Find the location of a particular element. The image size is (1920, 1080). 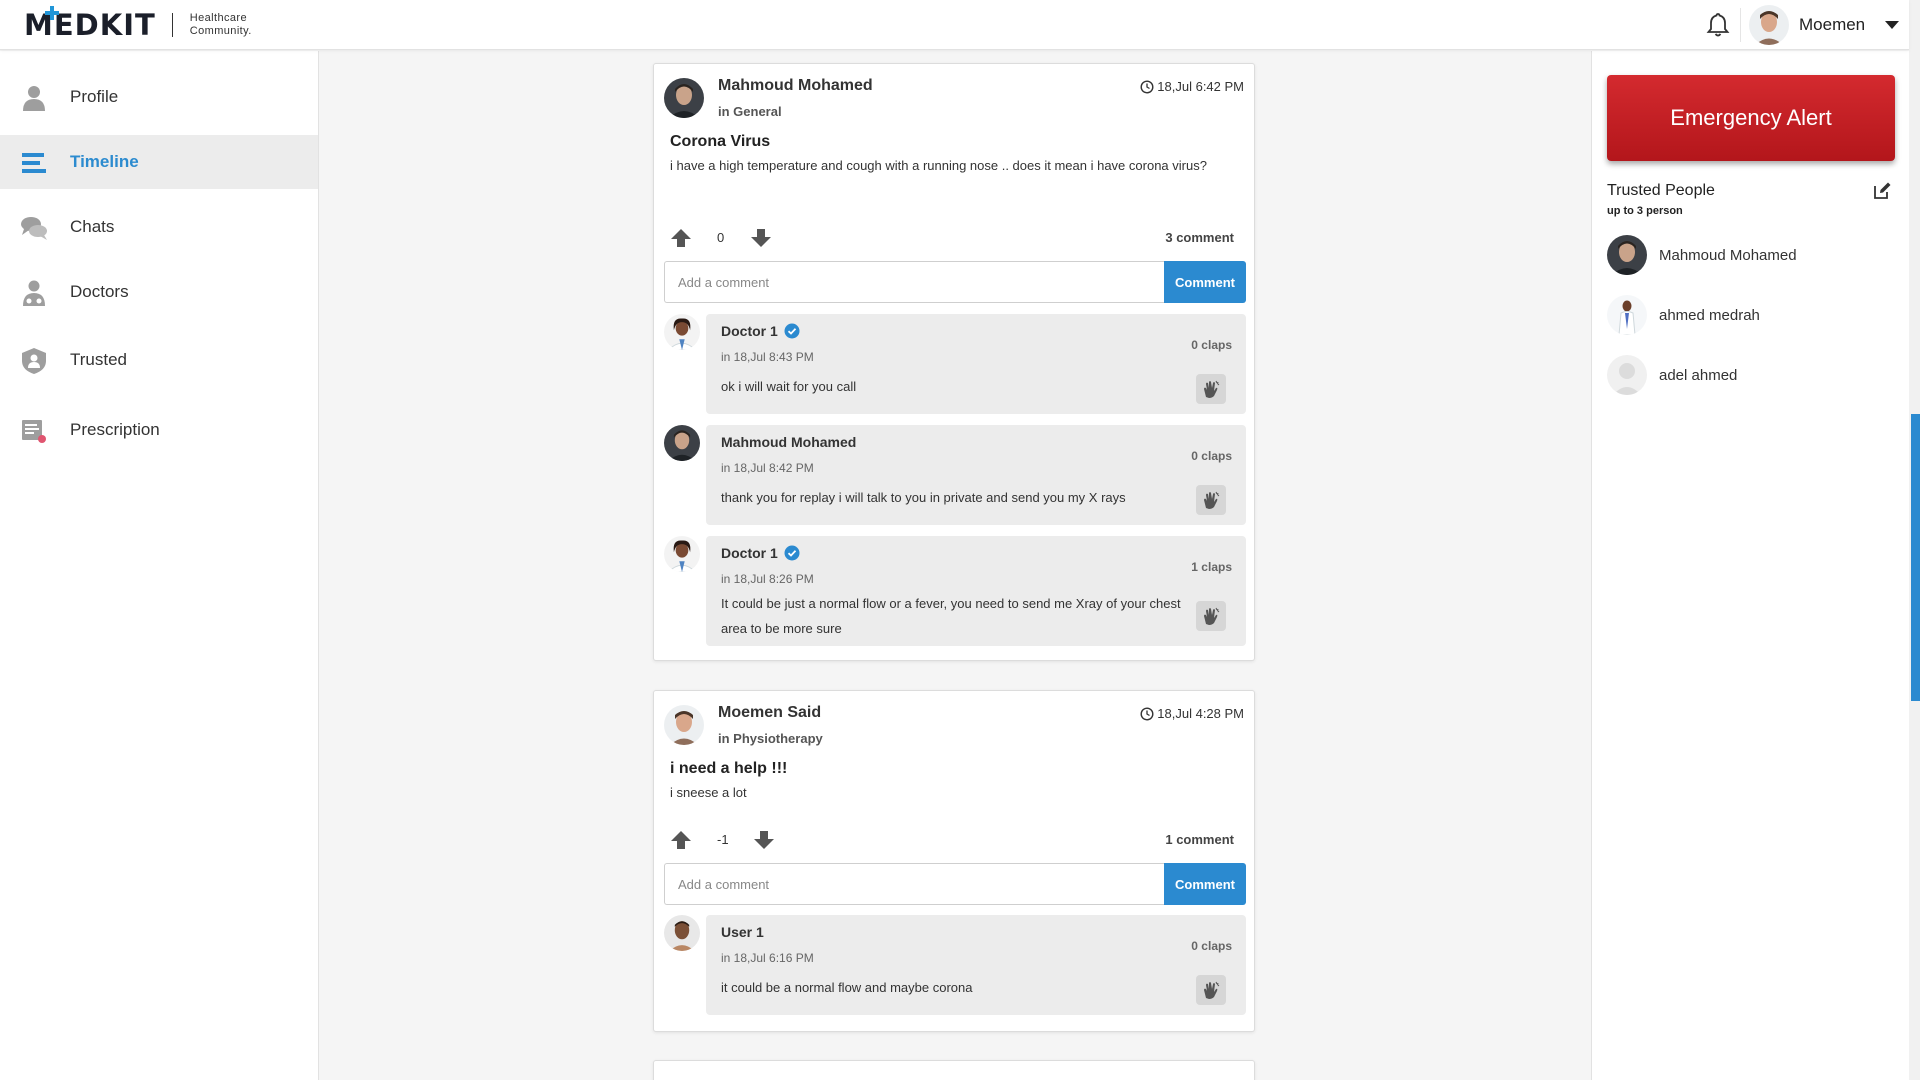

sidebar-item-profile: Profile is located at coordinates (159, 97).